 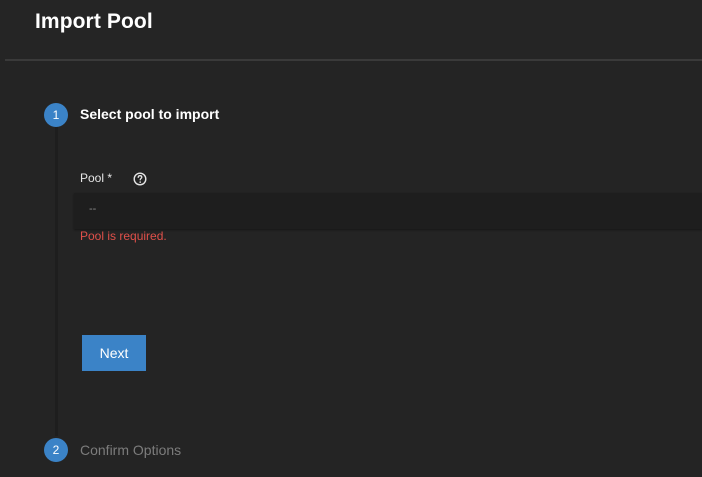 What do you see at coordinates (96, 178) in the screenshot?
I see `pool-field-label: Pool *` at bounding box center [96, 178].